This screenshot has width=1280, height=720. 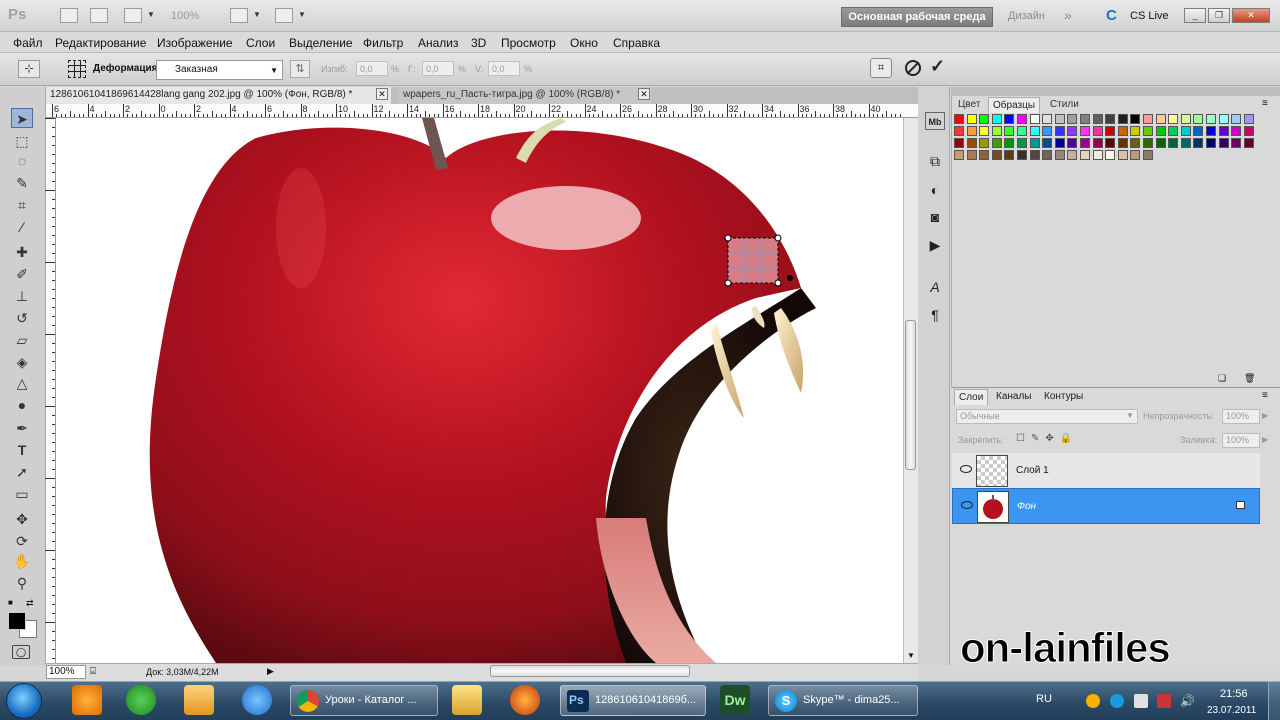 I want to click on media-player-icon, so click(x=199, y=700).